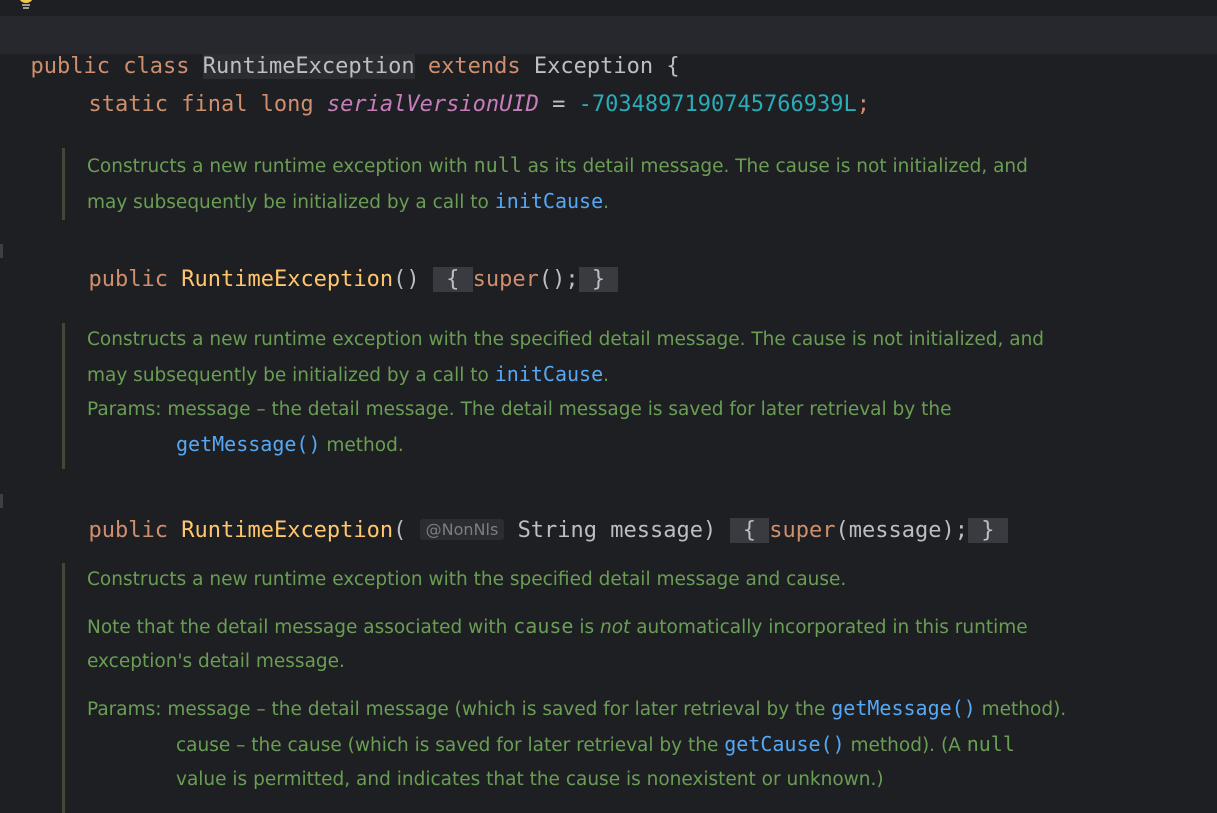 The image size is (1217, 813). What do you see at coordinates (543, 626) in the screenshot?
I see `doc-code-cause: cause` at bounding box center [543, 626].